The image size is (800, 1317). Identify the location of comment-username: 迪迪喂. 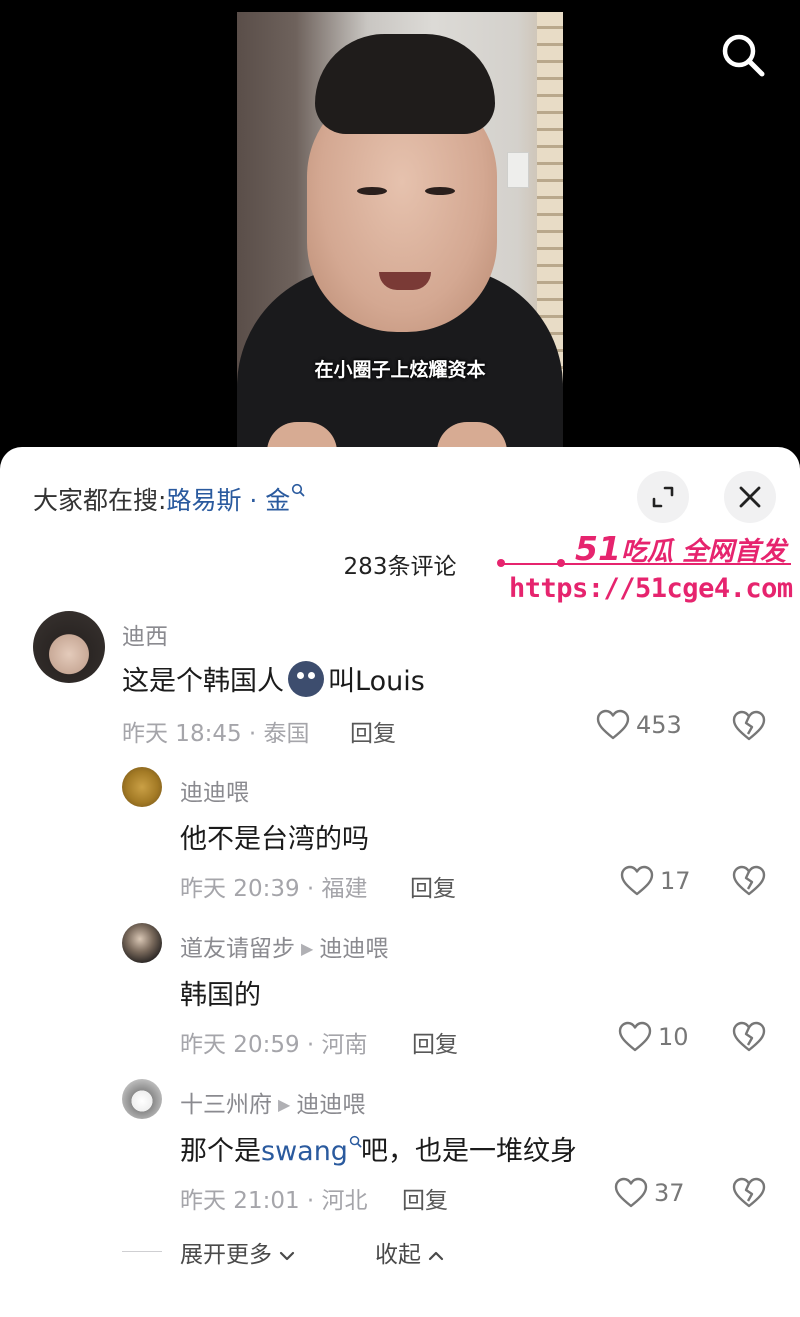
(214, 790).